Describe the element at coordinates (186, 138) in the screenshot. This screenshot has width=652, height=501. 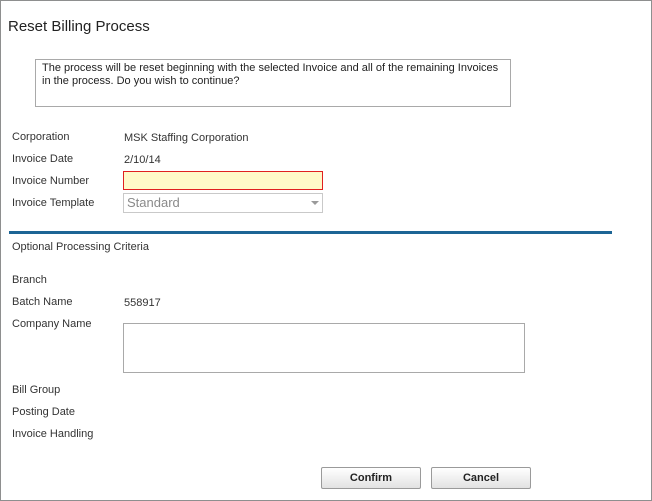
I see `corporation-value: MSK Staffing Corporation` at that location.